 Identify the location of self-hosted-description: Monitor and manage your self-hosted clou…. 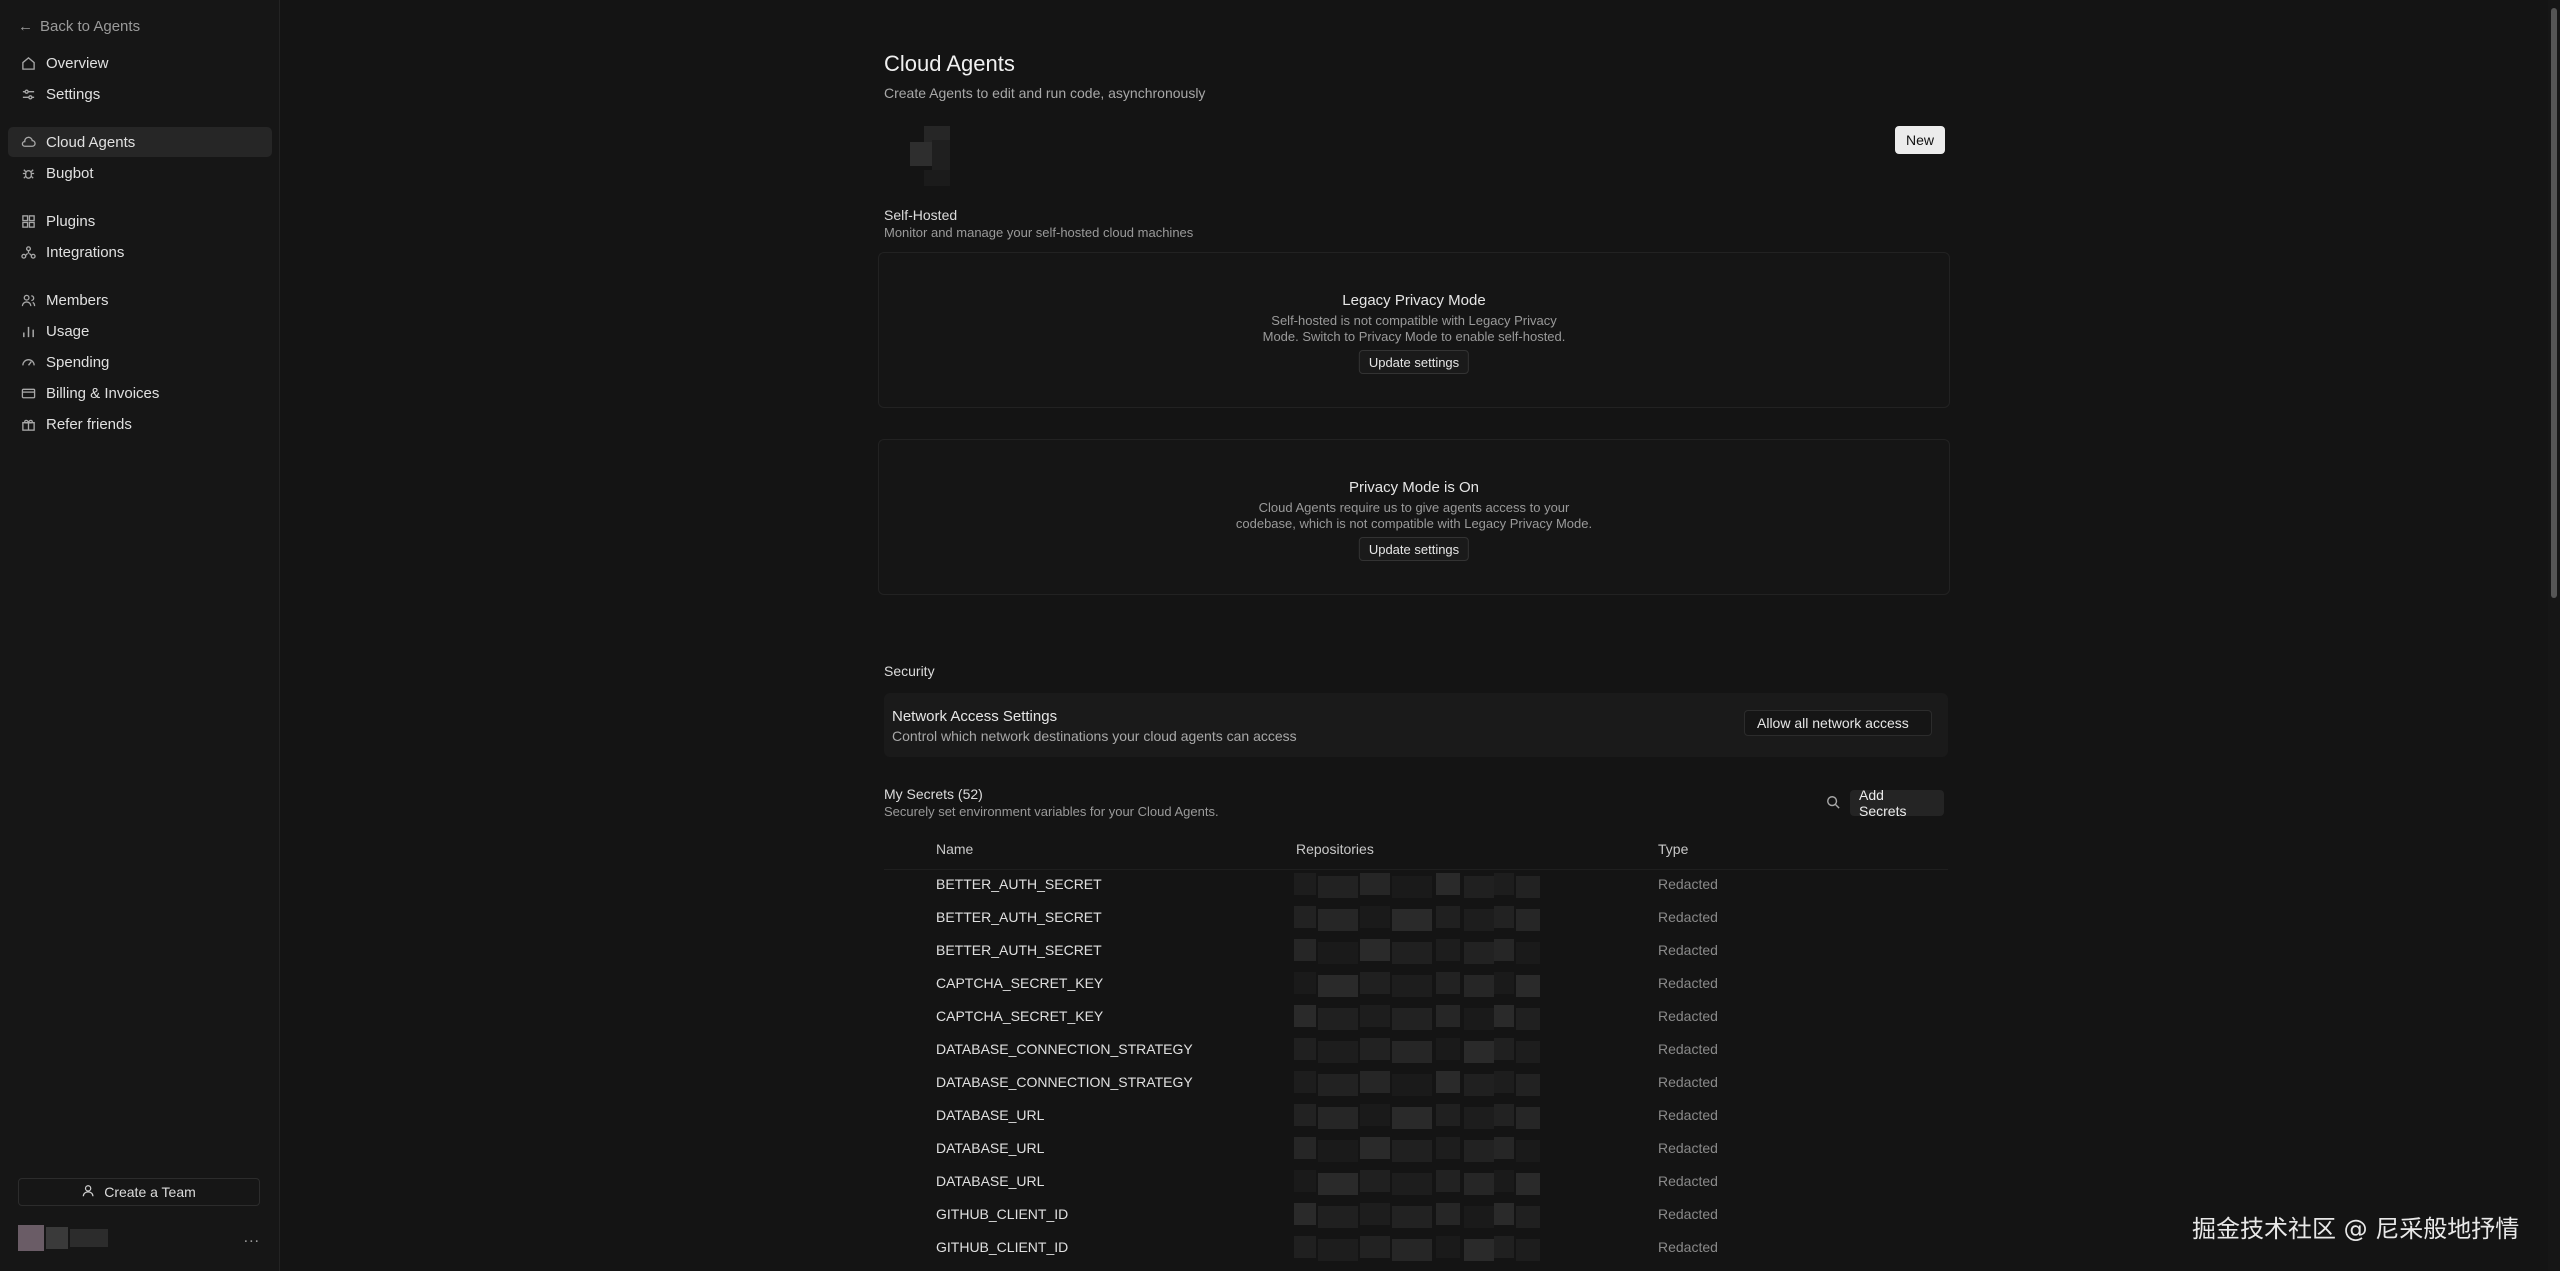
(1039, 232).